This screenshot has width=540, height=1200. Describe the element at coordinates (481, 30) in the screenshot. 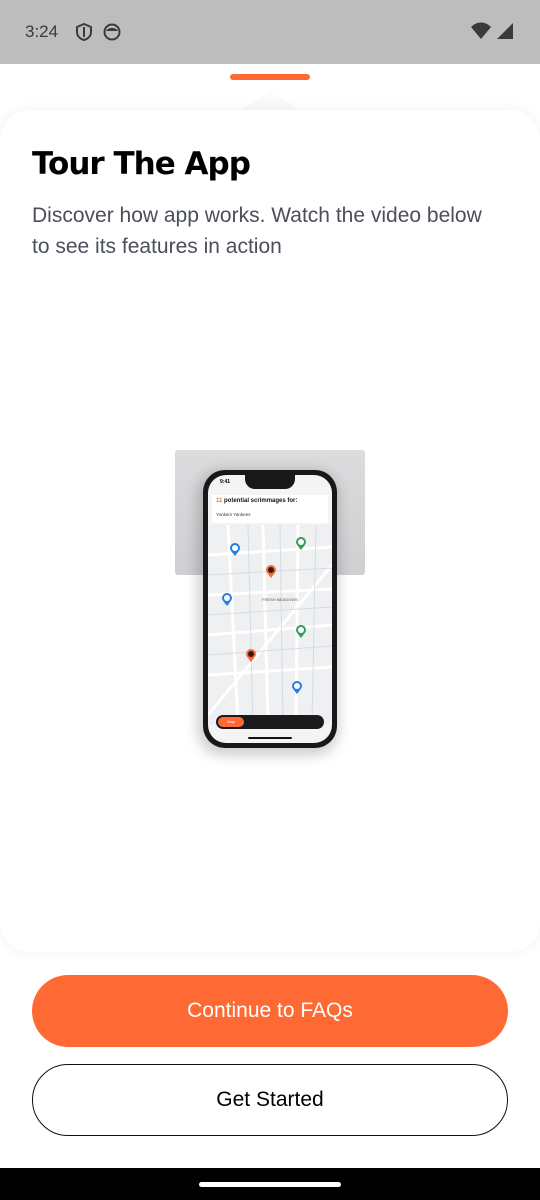

I see `wifi-icon` at that location.